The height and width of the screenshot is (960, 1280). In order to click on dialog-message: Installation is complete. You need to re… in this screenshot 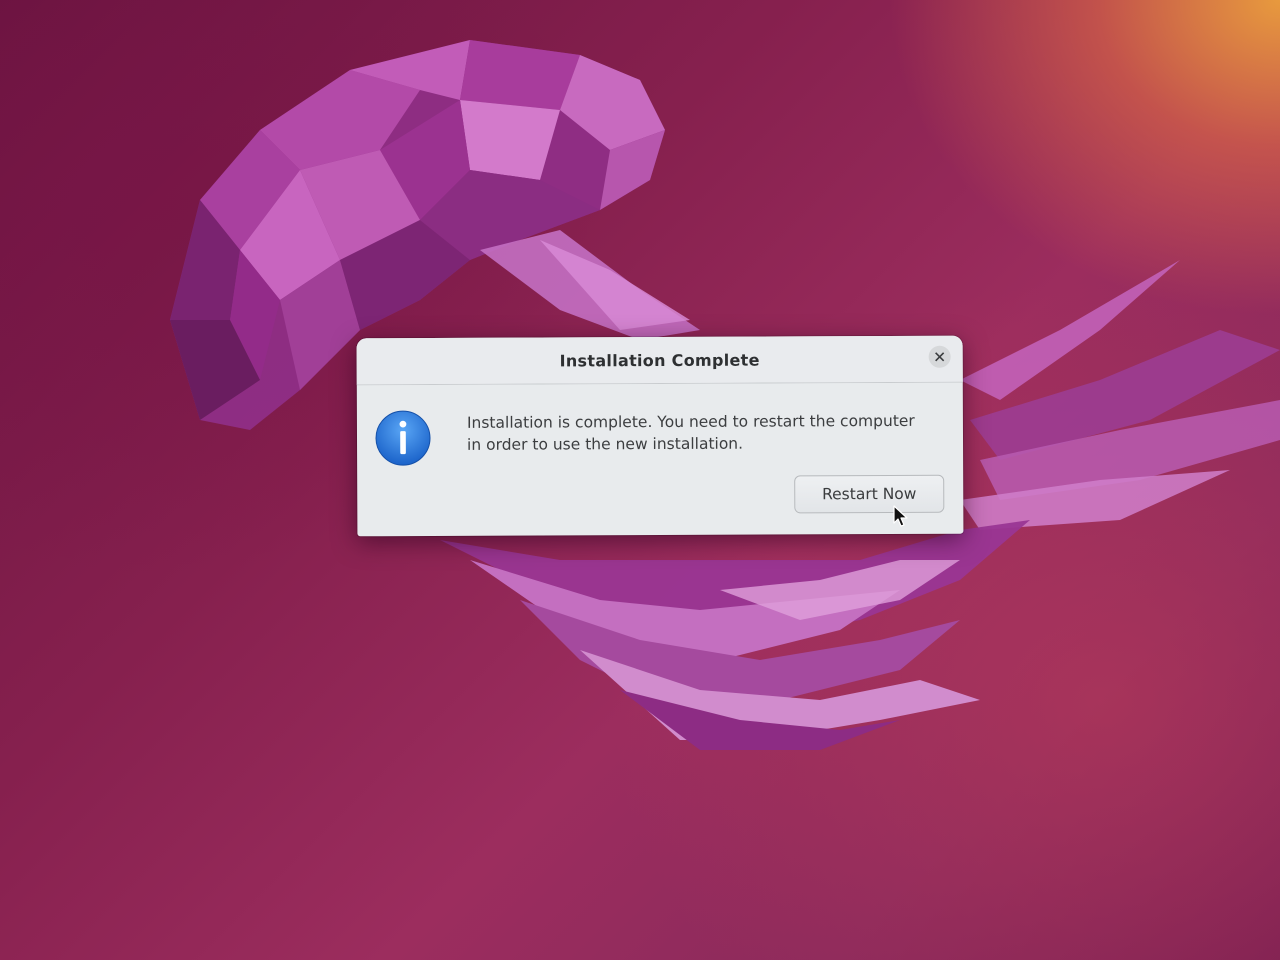, I will do `click(707, 433)`.